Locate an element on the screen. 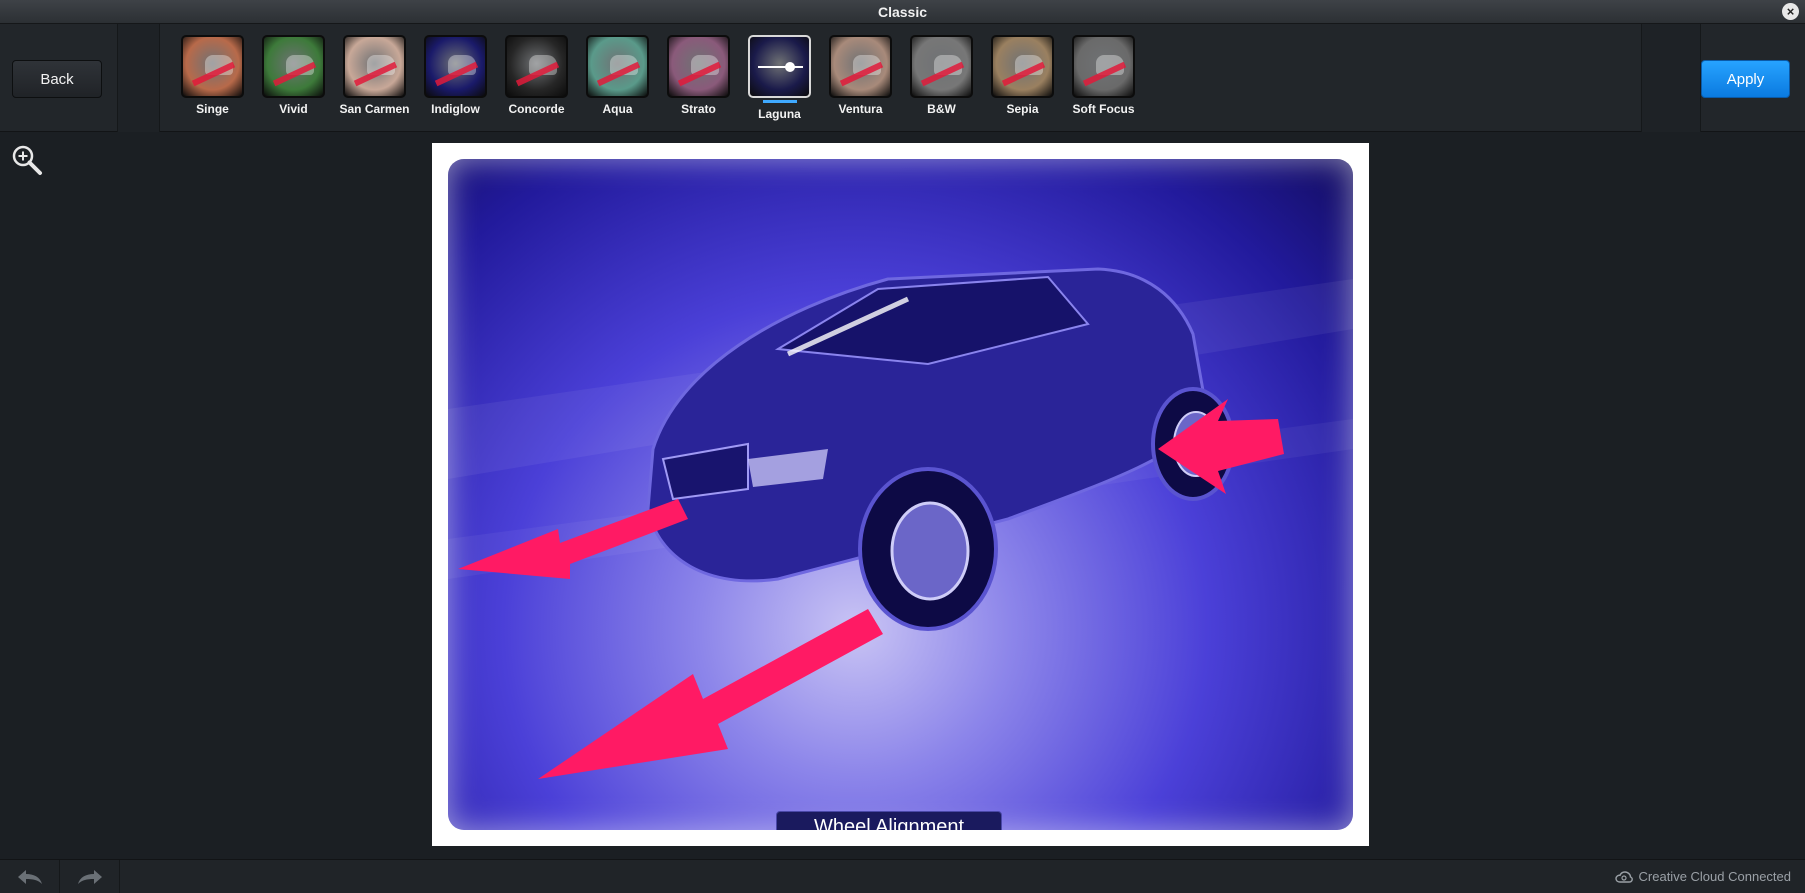 Image resolution: width=1805 pixels, height=893 pixels. window-title: Classic is located at coordinates (902, 11).